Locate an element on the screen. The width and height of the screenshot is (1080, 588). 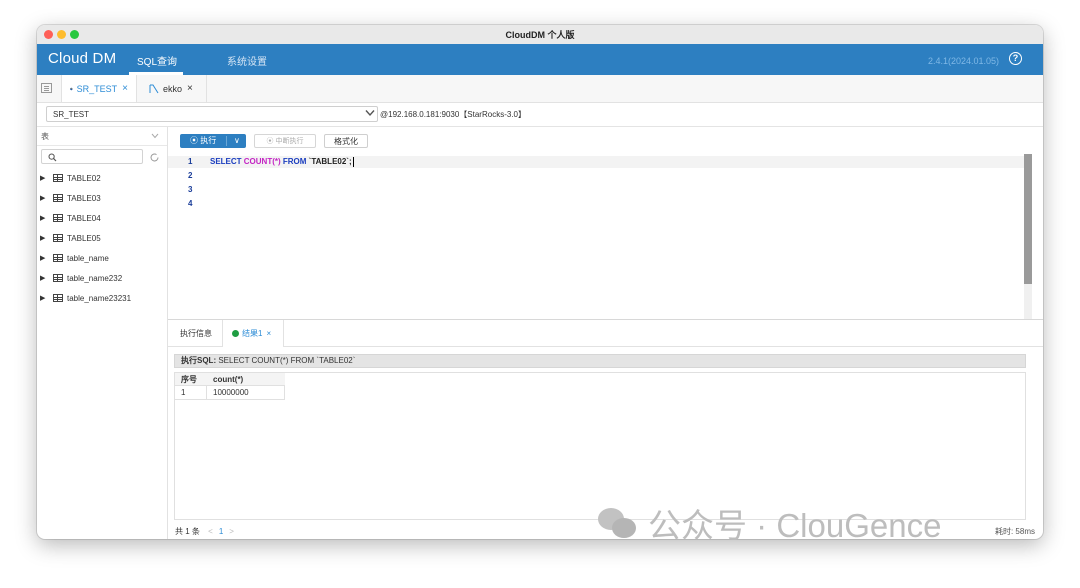
tree-item-table: ▶ TABLE05 is located at coordinates (102, 239).